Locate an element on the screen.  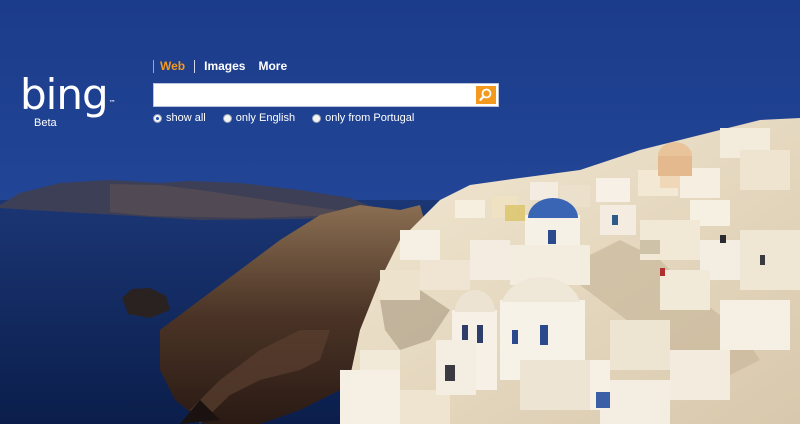
scope-only-english: only English is located at coordinates (259, 118).